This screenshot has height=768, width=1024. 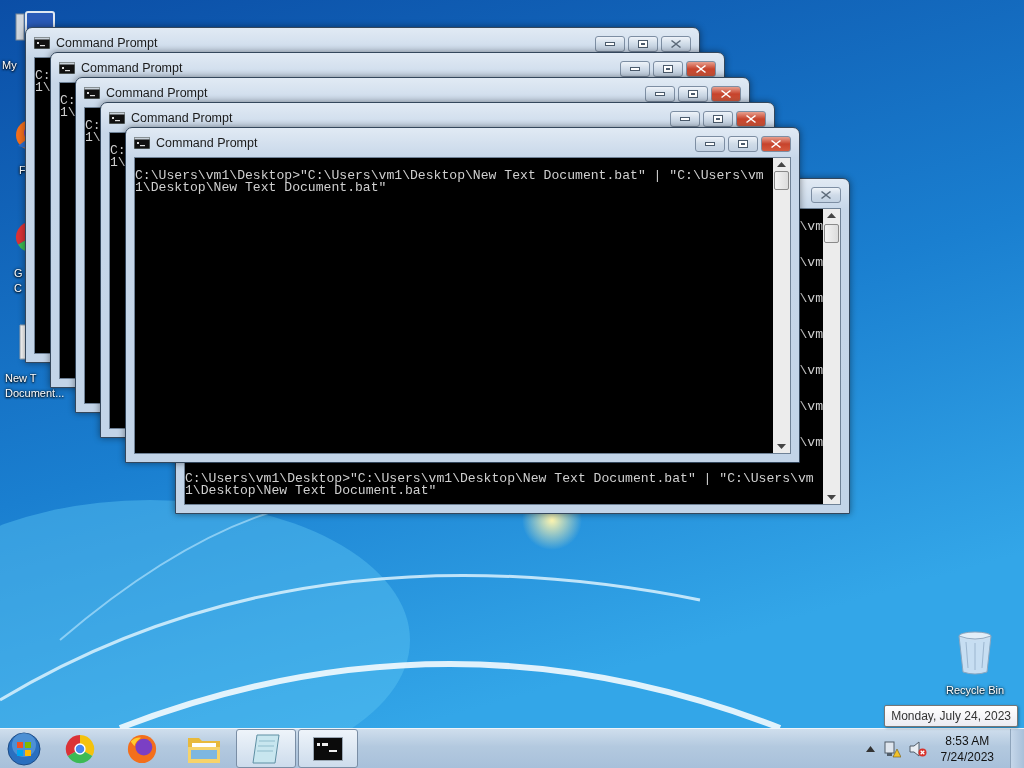 What do you see at coordinates (18, 273) in the screenshot?
I see `icon-label: G` at bounding box center [18, 273].